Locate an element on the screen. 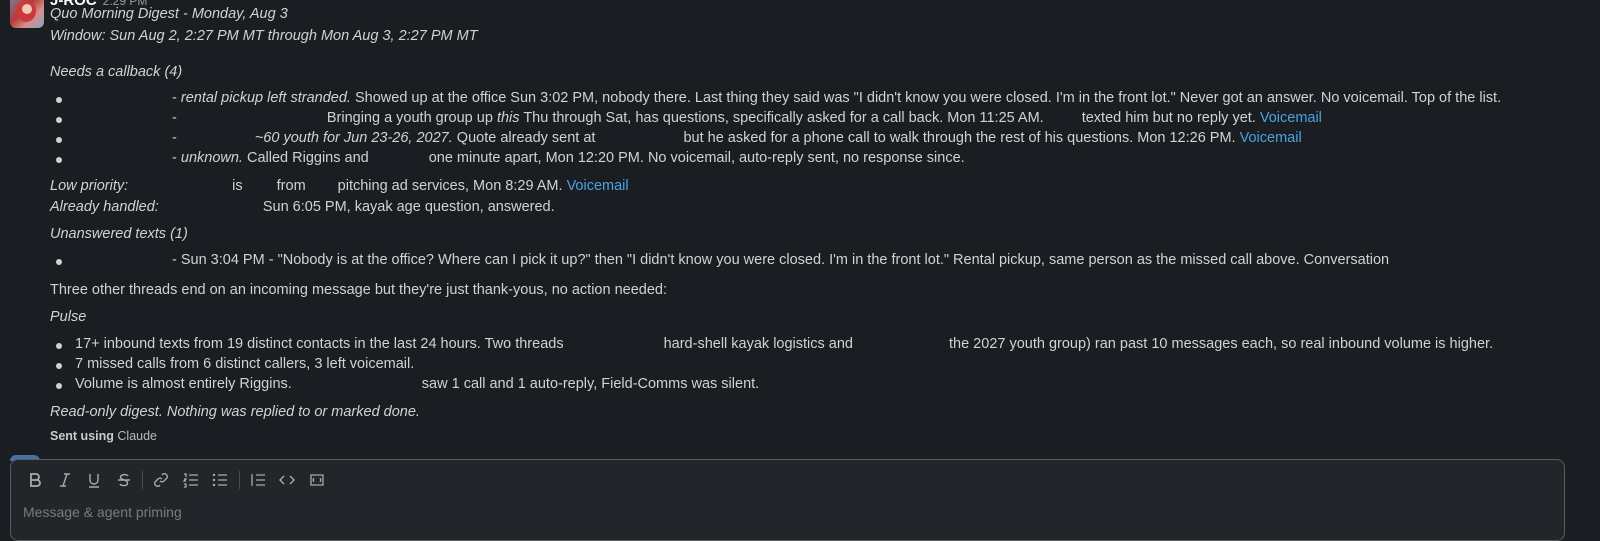  formatting-toolbar is located at coordinates (178, 480).